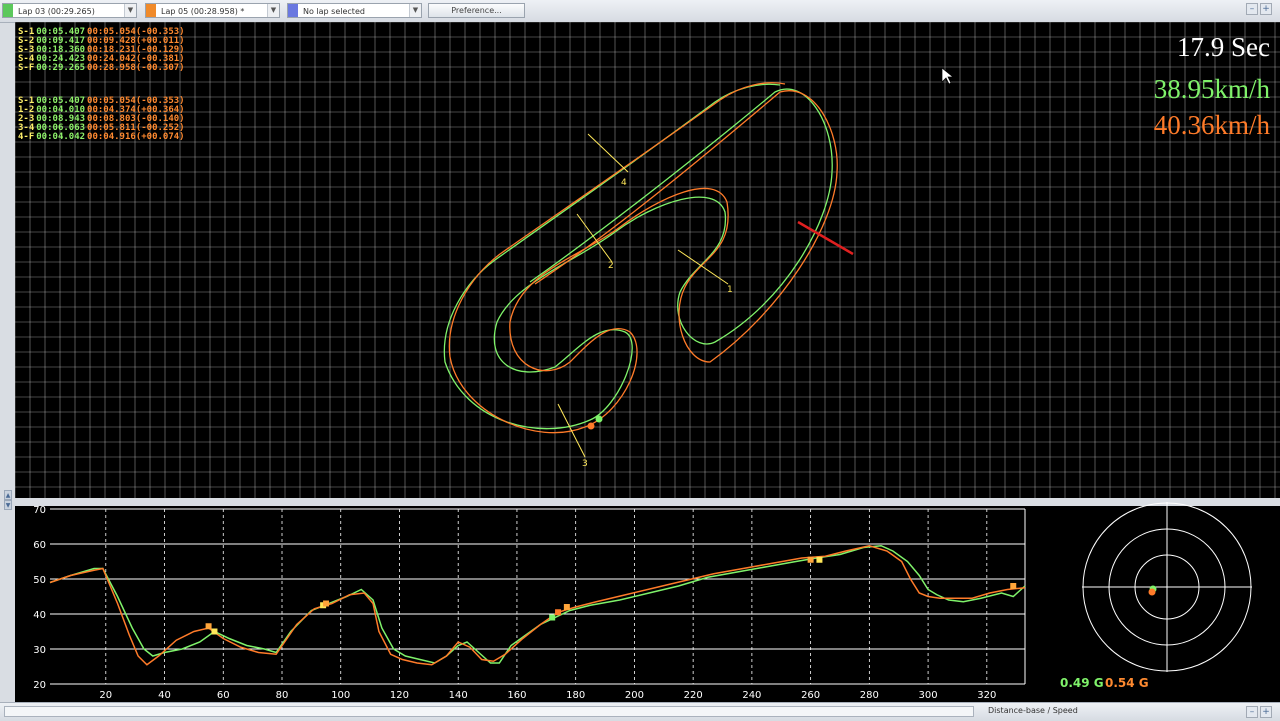 Image resolution: width=1280 pixels, height=721 pixels. Describe the element at coordinates (516, 695) in the screenshot. I see `x-tick-label: 160` at that location.